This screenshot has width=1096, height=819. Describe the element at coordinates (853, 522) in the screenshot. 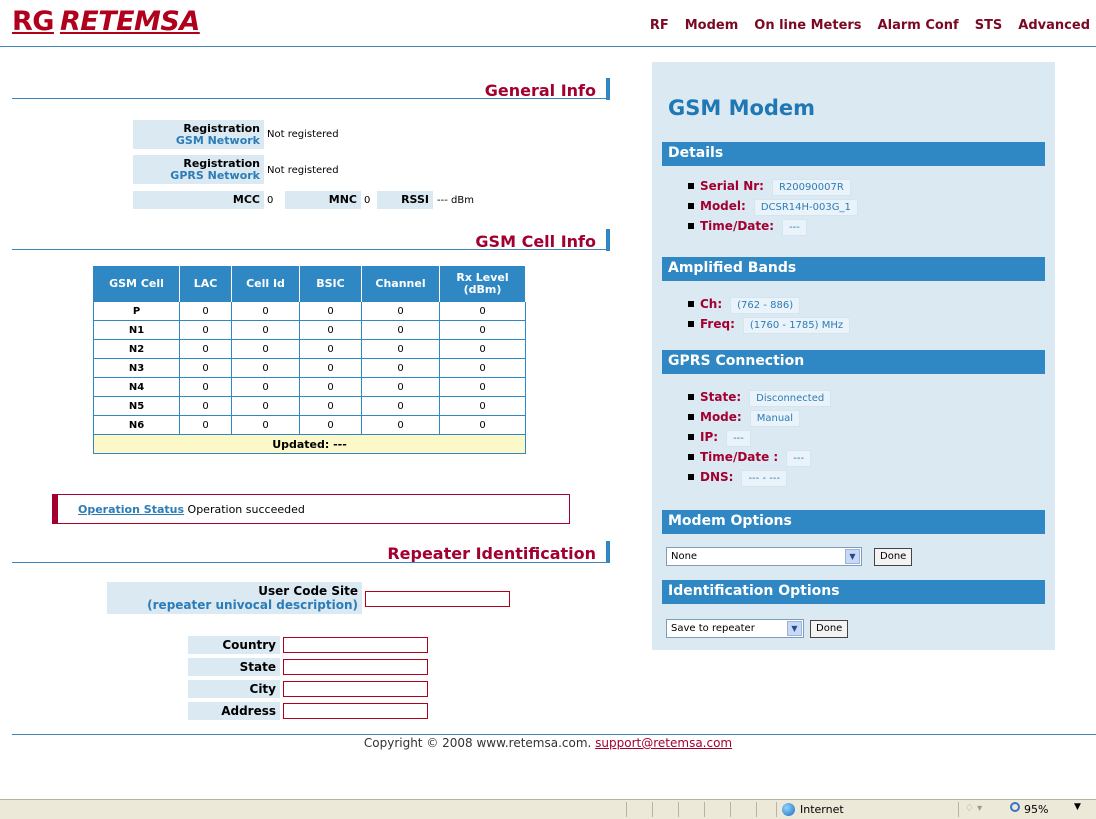

I see `modem-options-header: Modem Options` at that location.